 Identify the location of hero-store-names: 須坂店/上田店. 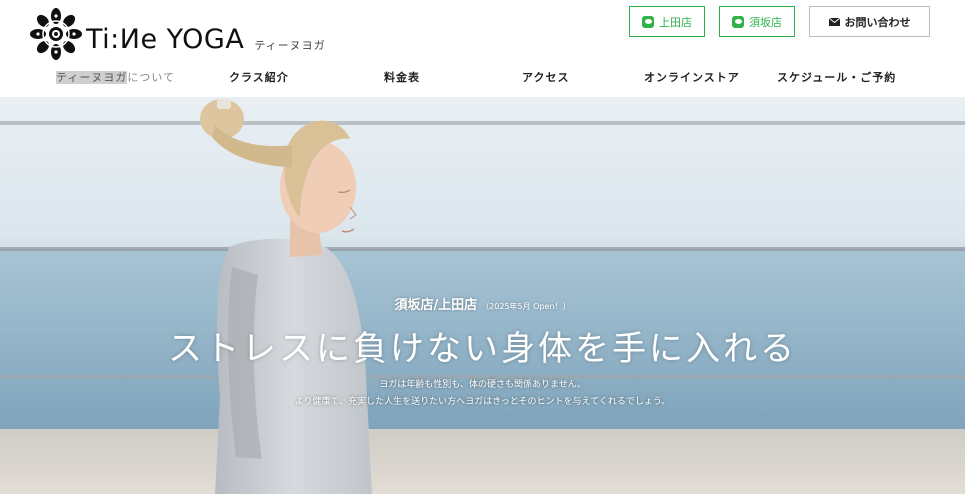
(436, 305).